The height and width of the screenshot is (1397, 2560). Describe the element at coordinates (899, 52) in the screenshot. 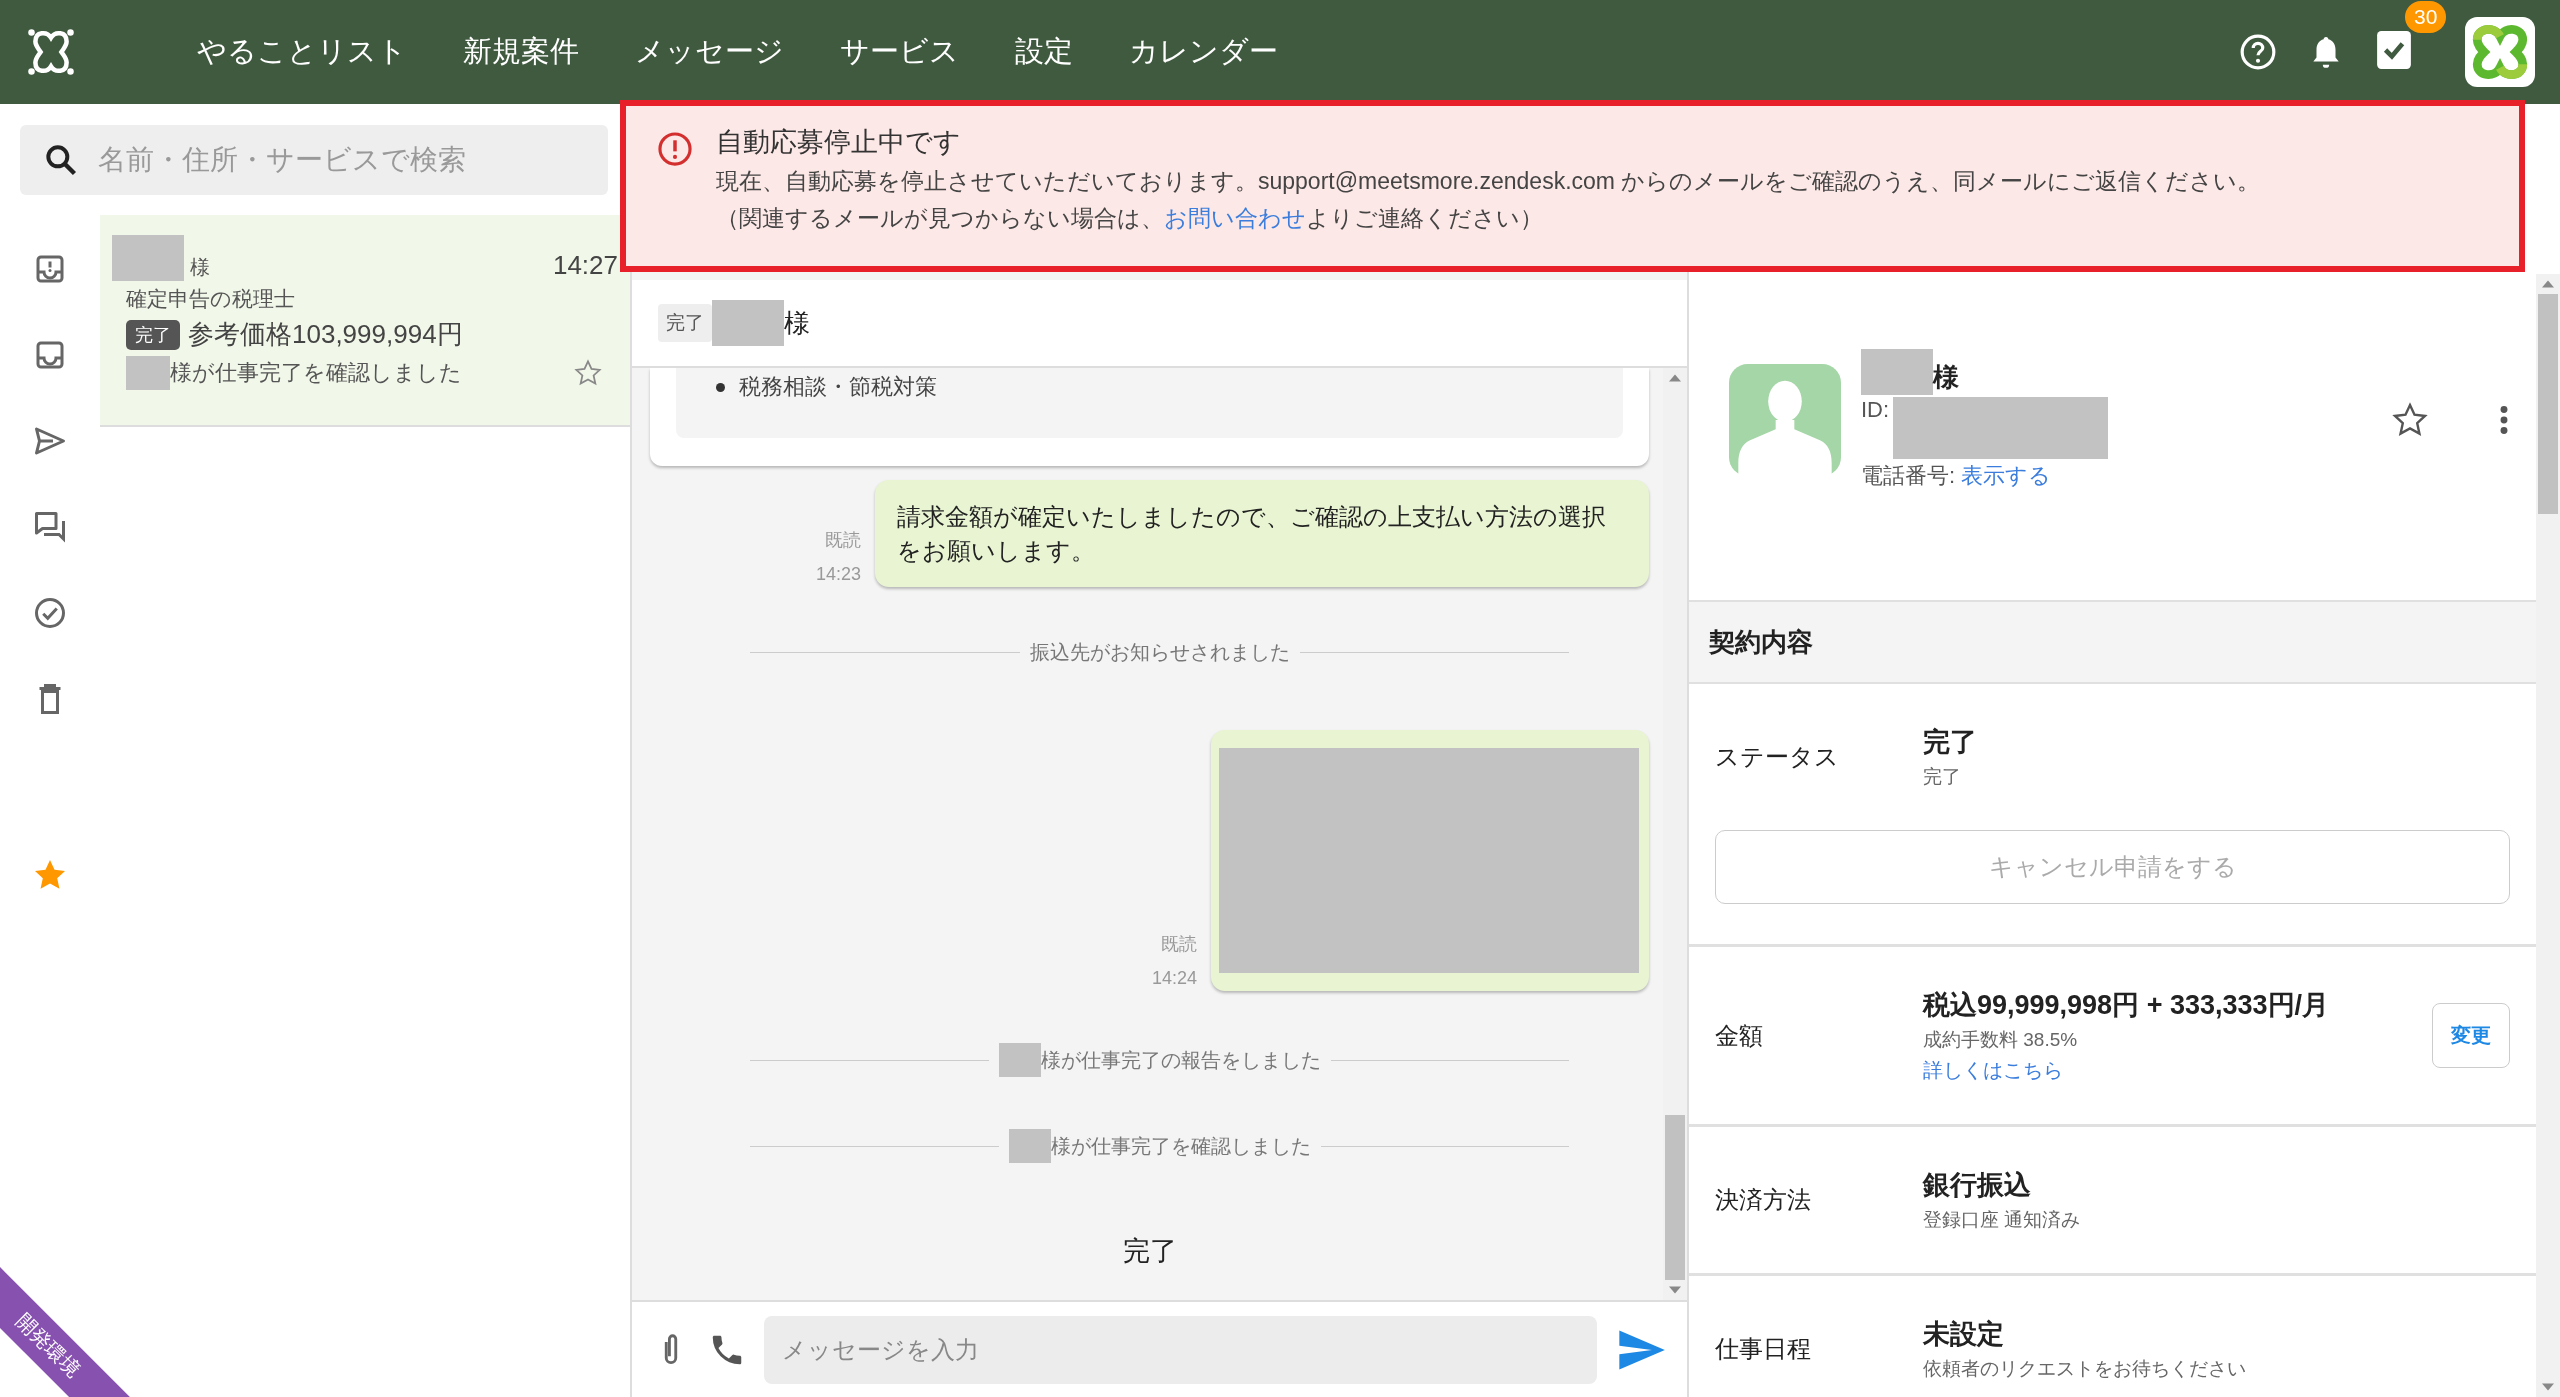

I see `nav-link: サービス` at that location.